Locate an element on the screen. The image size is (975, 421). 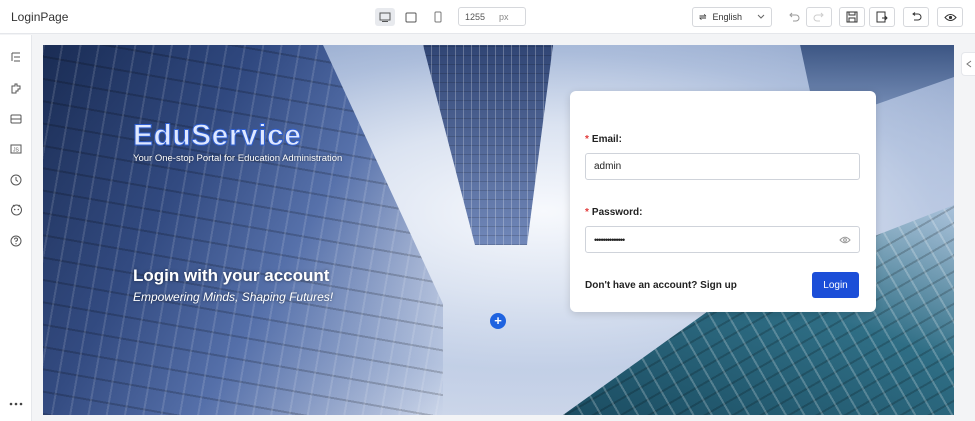
svg-text: JS is located at coordinates (16, 151).